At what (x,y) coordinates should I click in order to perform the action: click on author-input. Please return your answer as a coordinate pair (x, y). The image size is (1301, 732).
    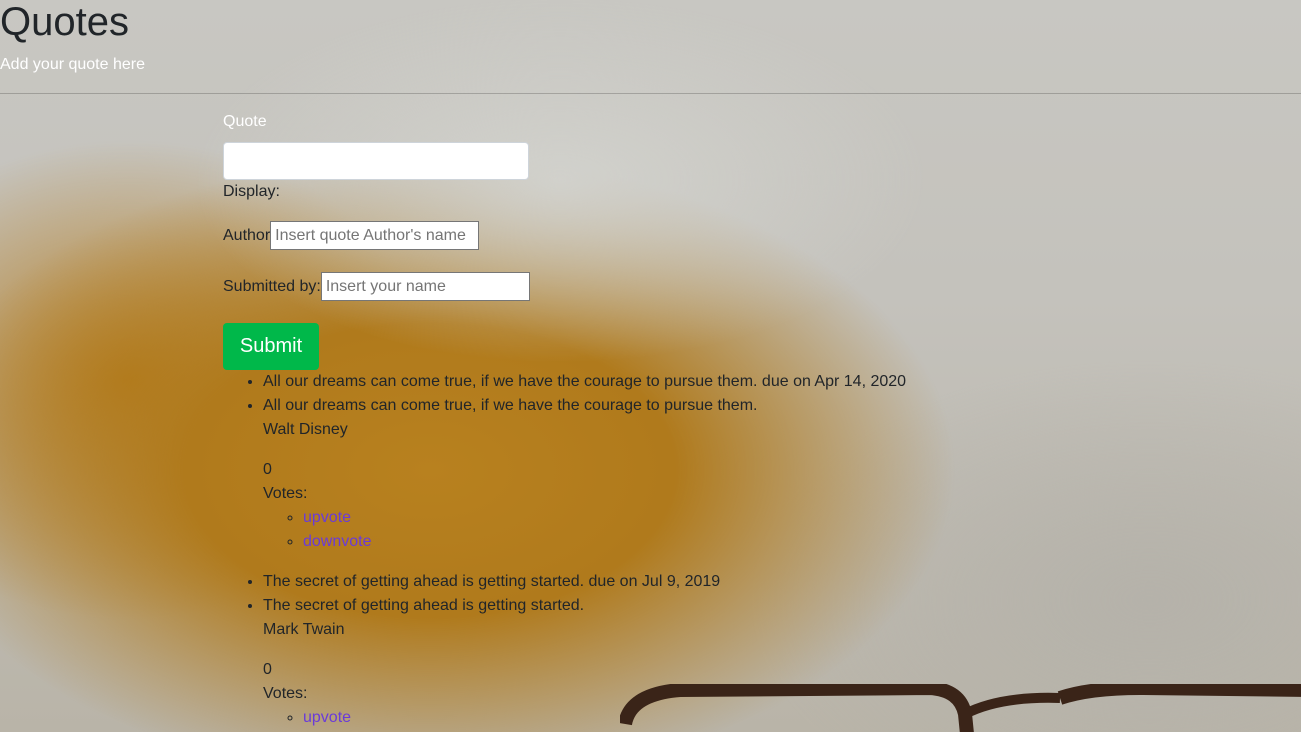
    Looking at the image, I should click on (375, 235).